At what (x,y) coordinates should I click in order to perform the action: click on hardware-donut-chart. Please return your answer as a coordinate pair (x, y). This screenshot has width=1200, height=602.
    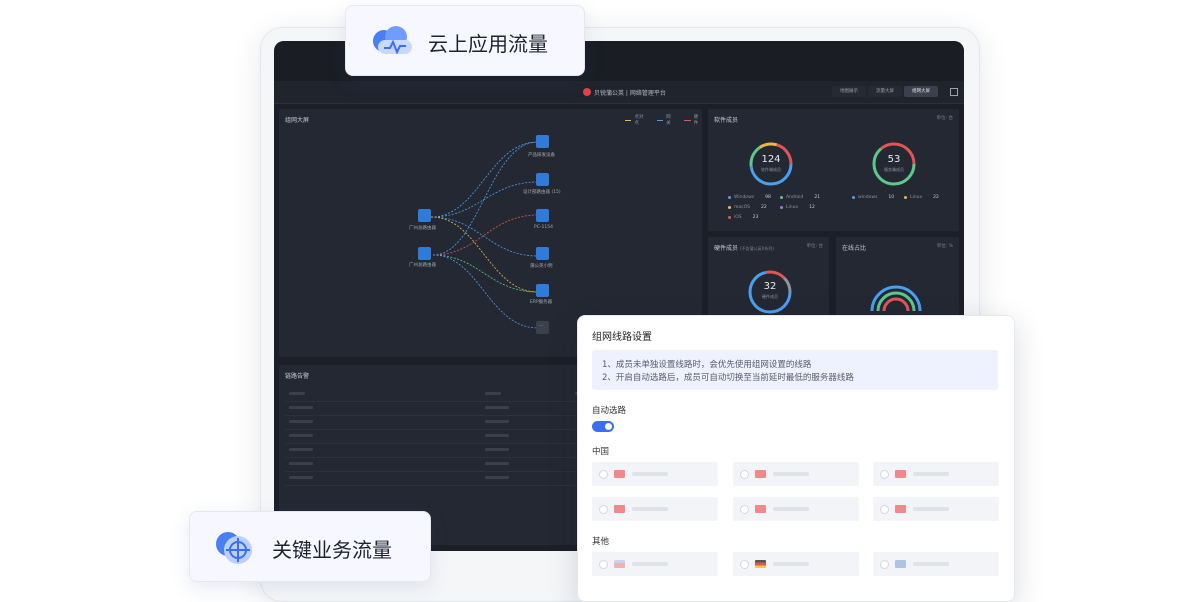
    Looking at the image, I should click on (770, 292).